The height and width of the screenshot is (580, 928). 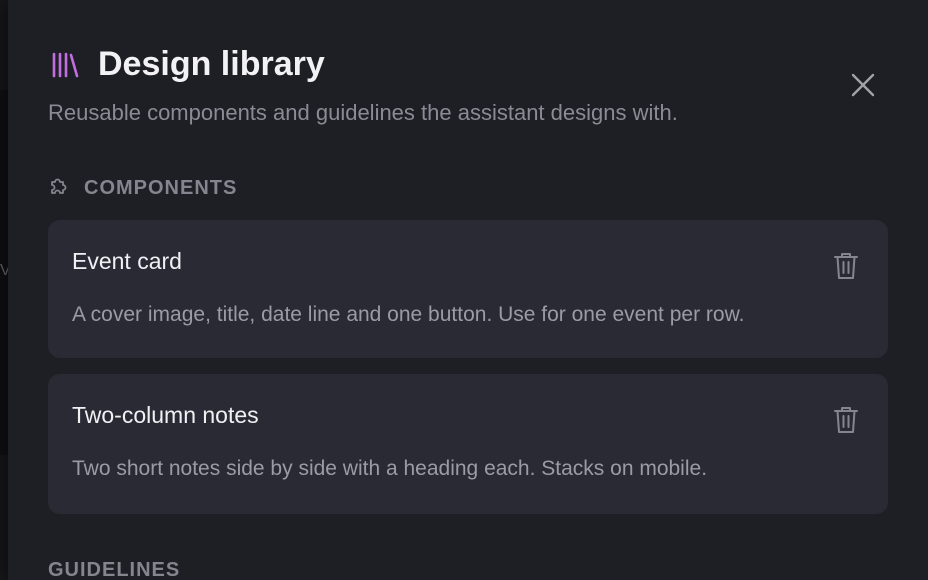 What do you see at coordinates (60, 188) in the screenshot?
I see `puzzle-icon` at bounding box center [60, 188].